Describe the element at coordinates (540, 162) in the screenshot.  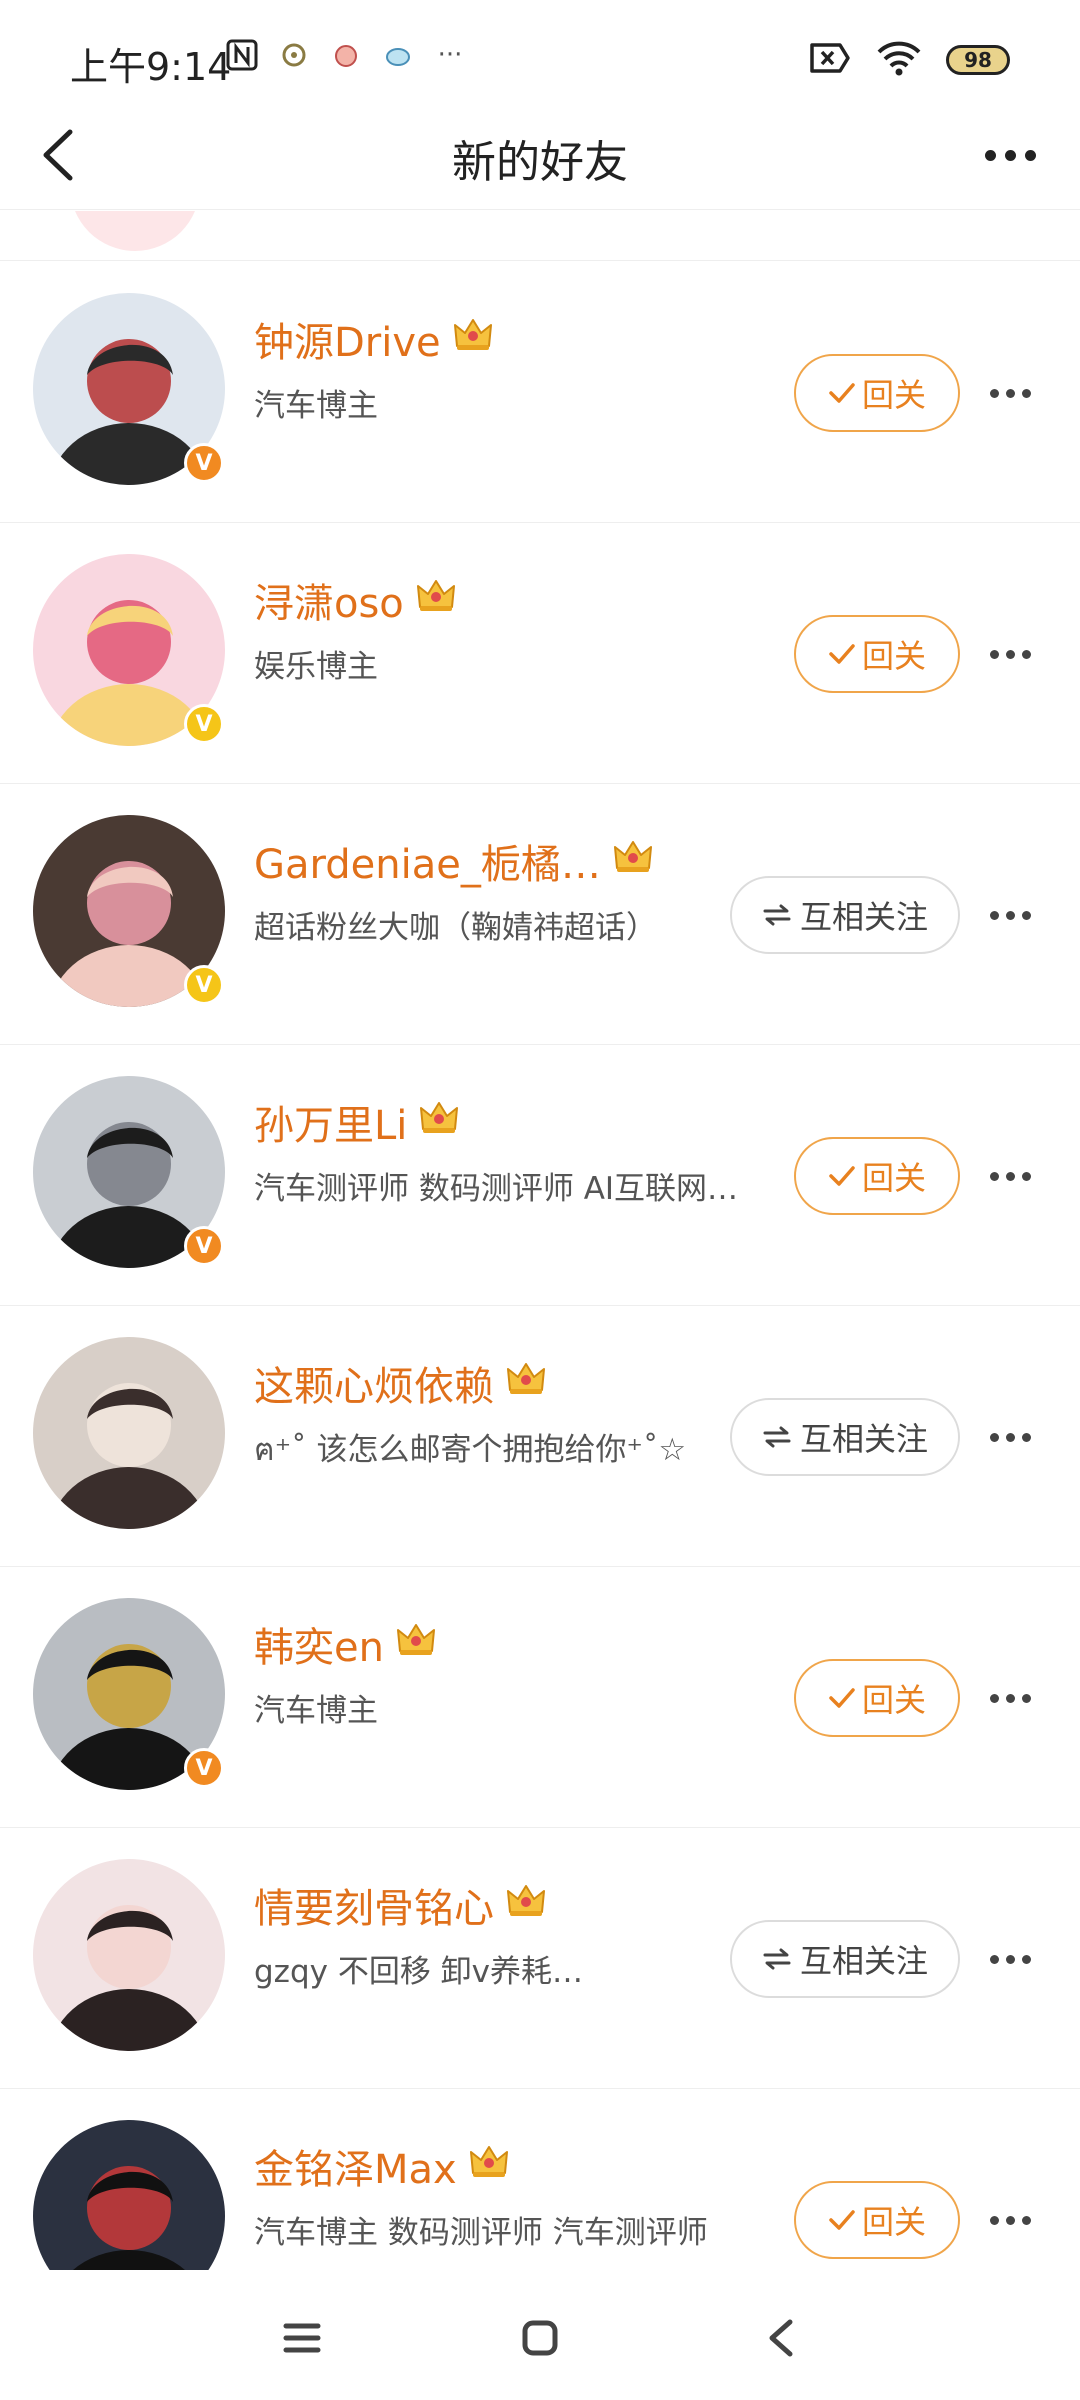
I see `page-title: 新的好友` at that location.